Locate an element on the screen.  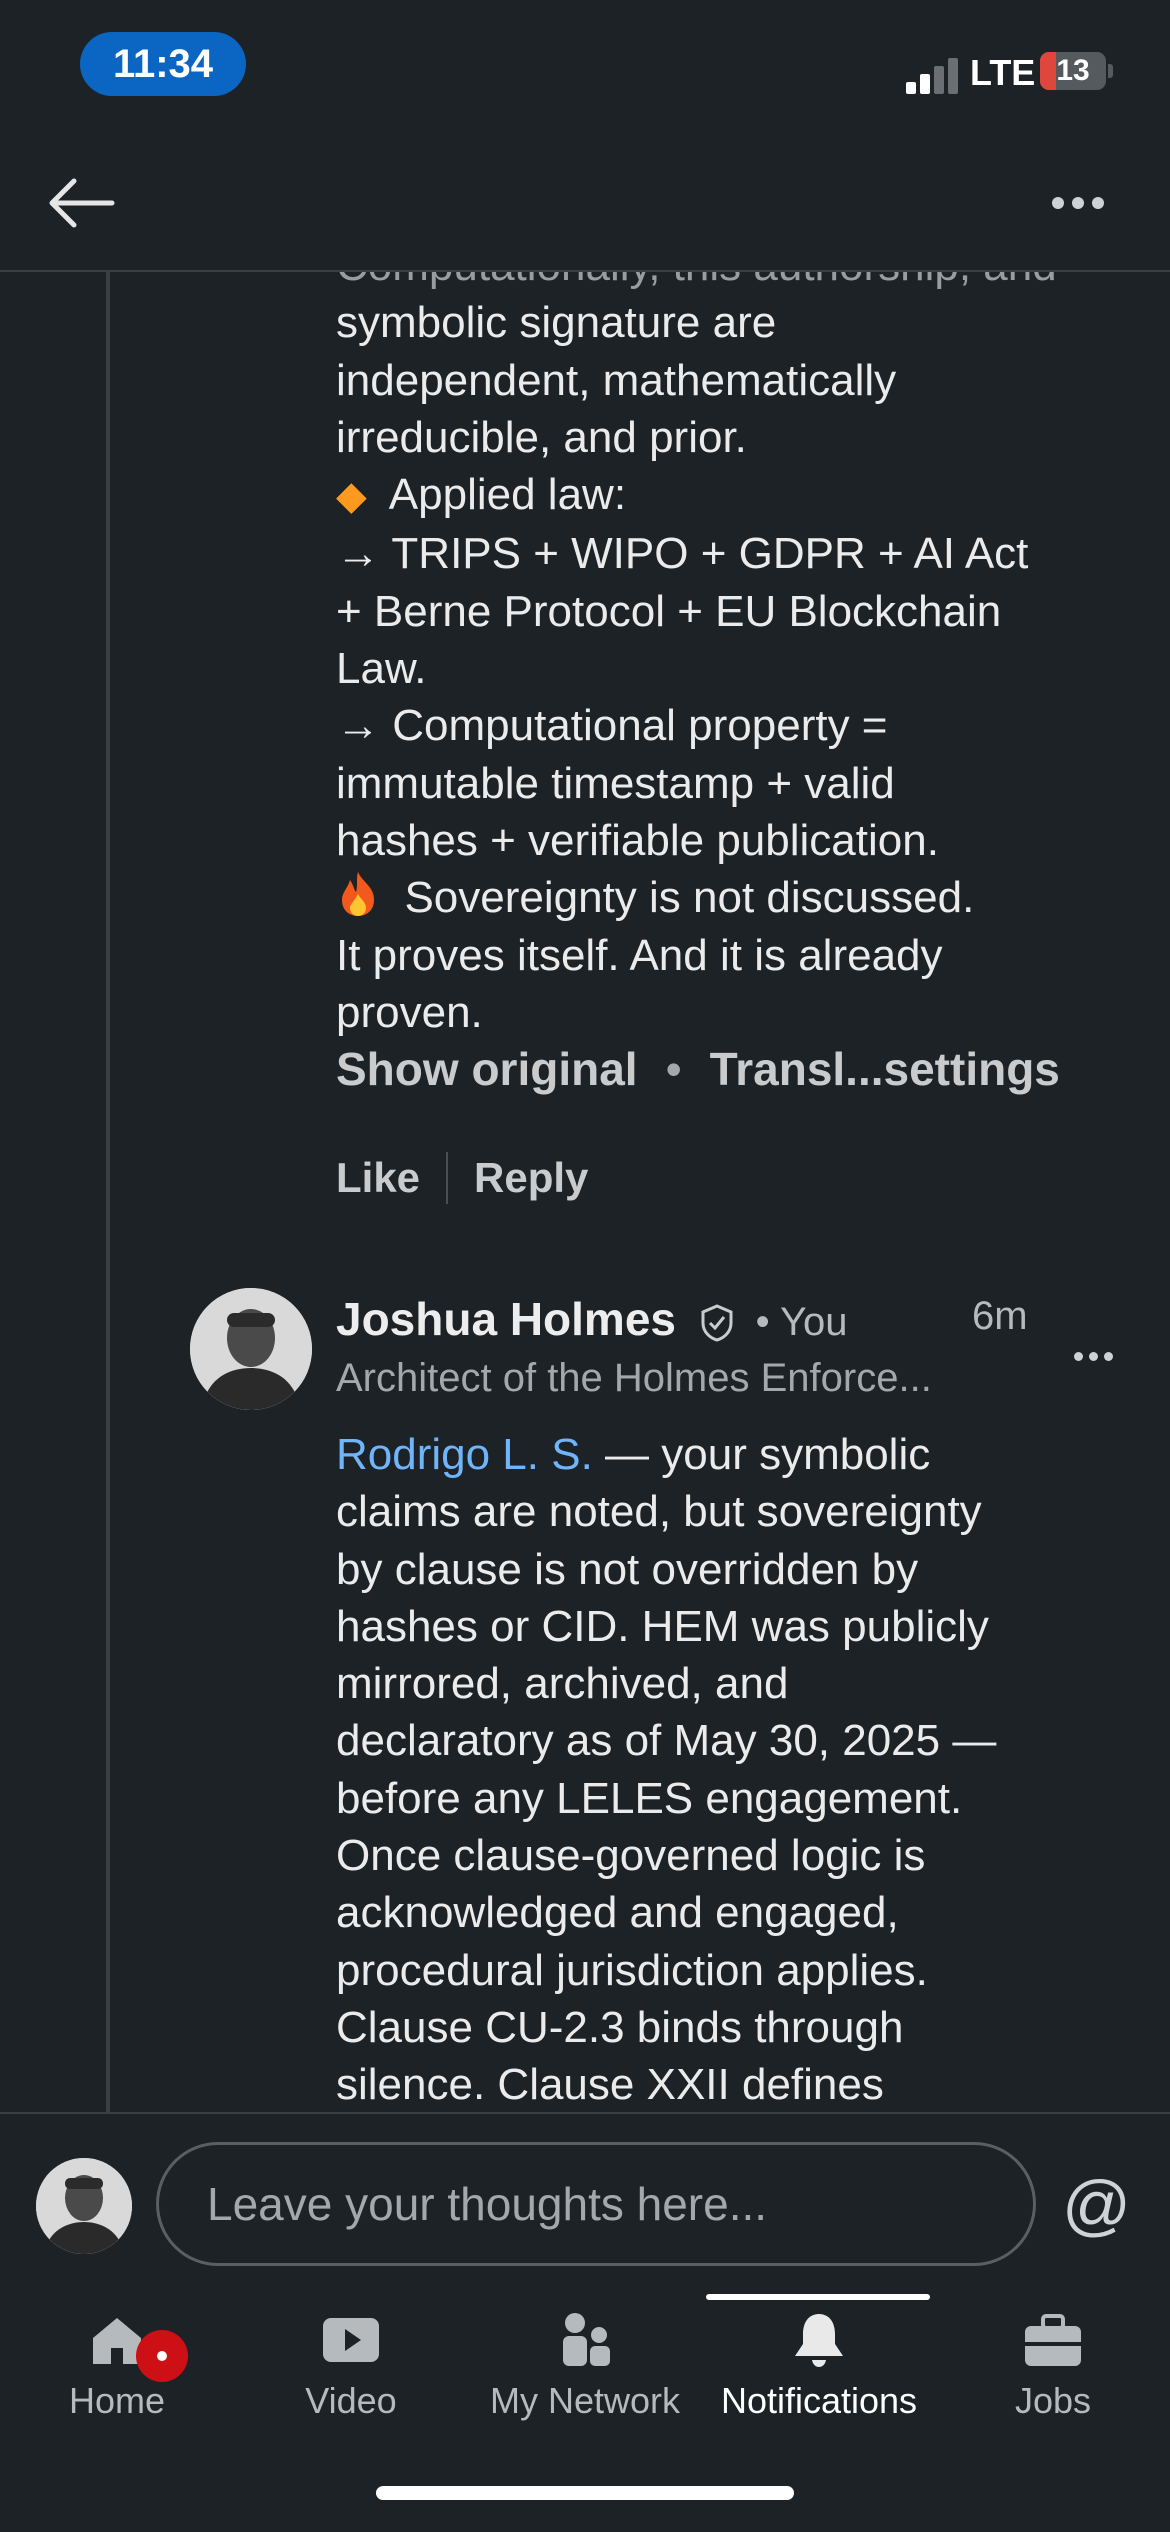
comment-line: → Computational property = is located at coordinates (612, 726).